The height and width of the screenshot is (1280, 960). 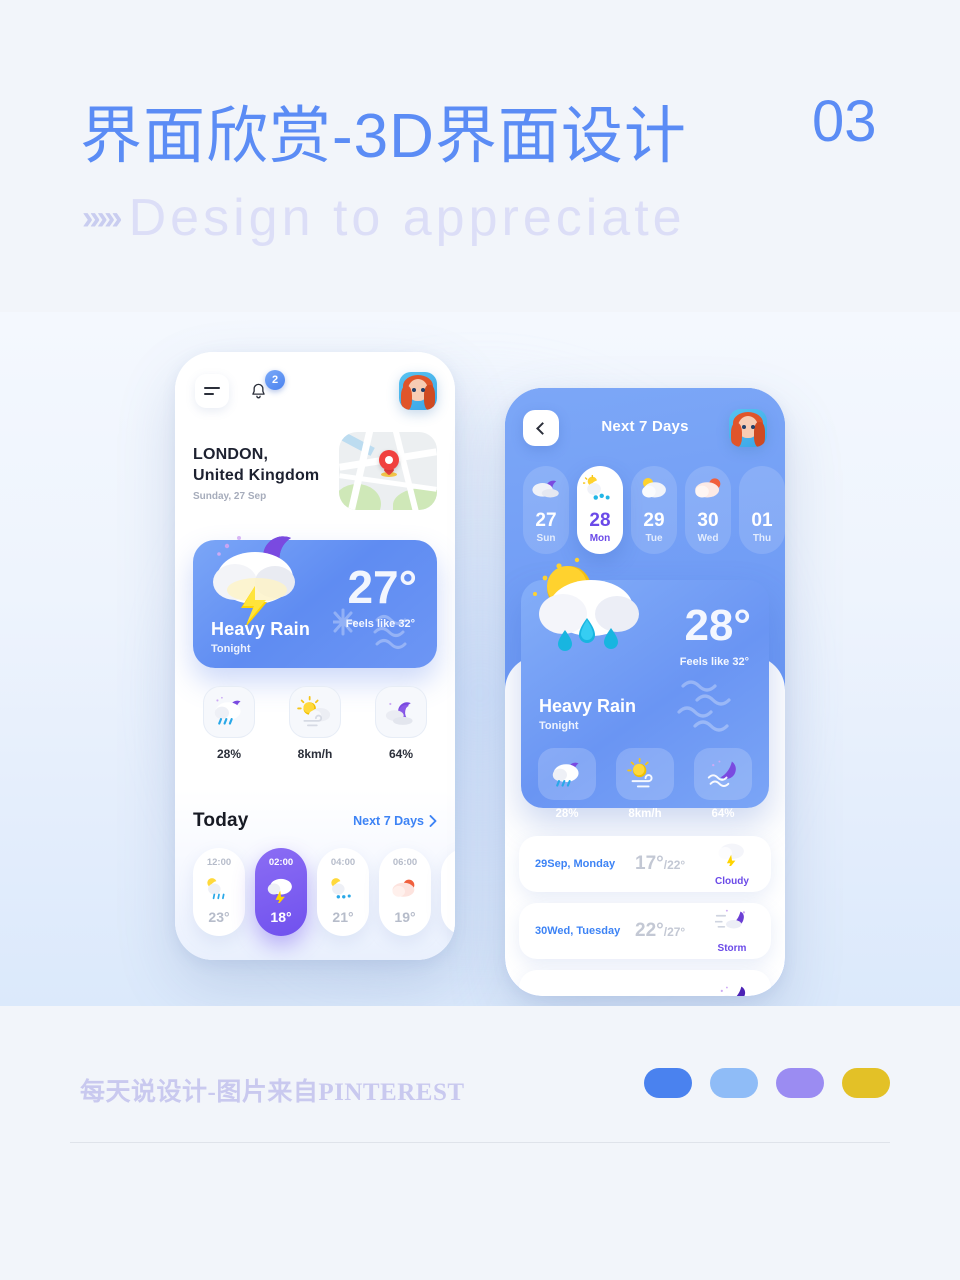 What do you see at coordinates (221, 820) in the screenshot?
I see `section-title: Today` at bounding box center [221, 820].